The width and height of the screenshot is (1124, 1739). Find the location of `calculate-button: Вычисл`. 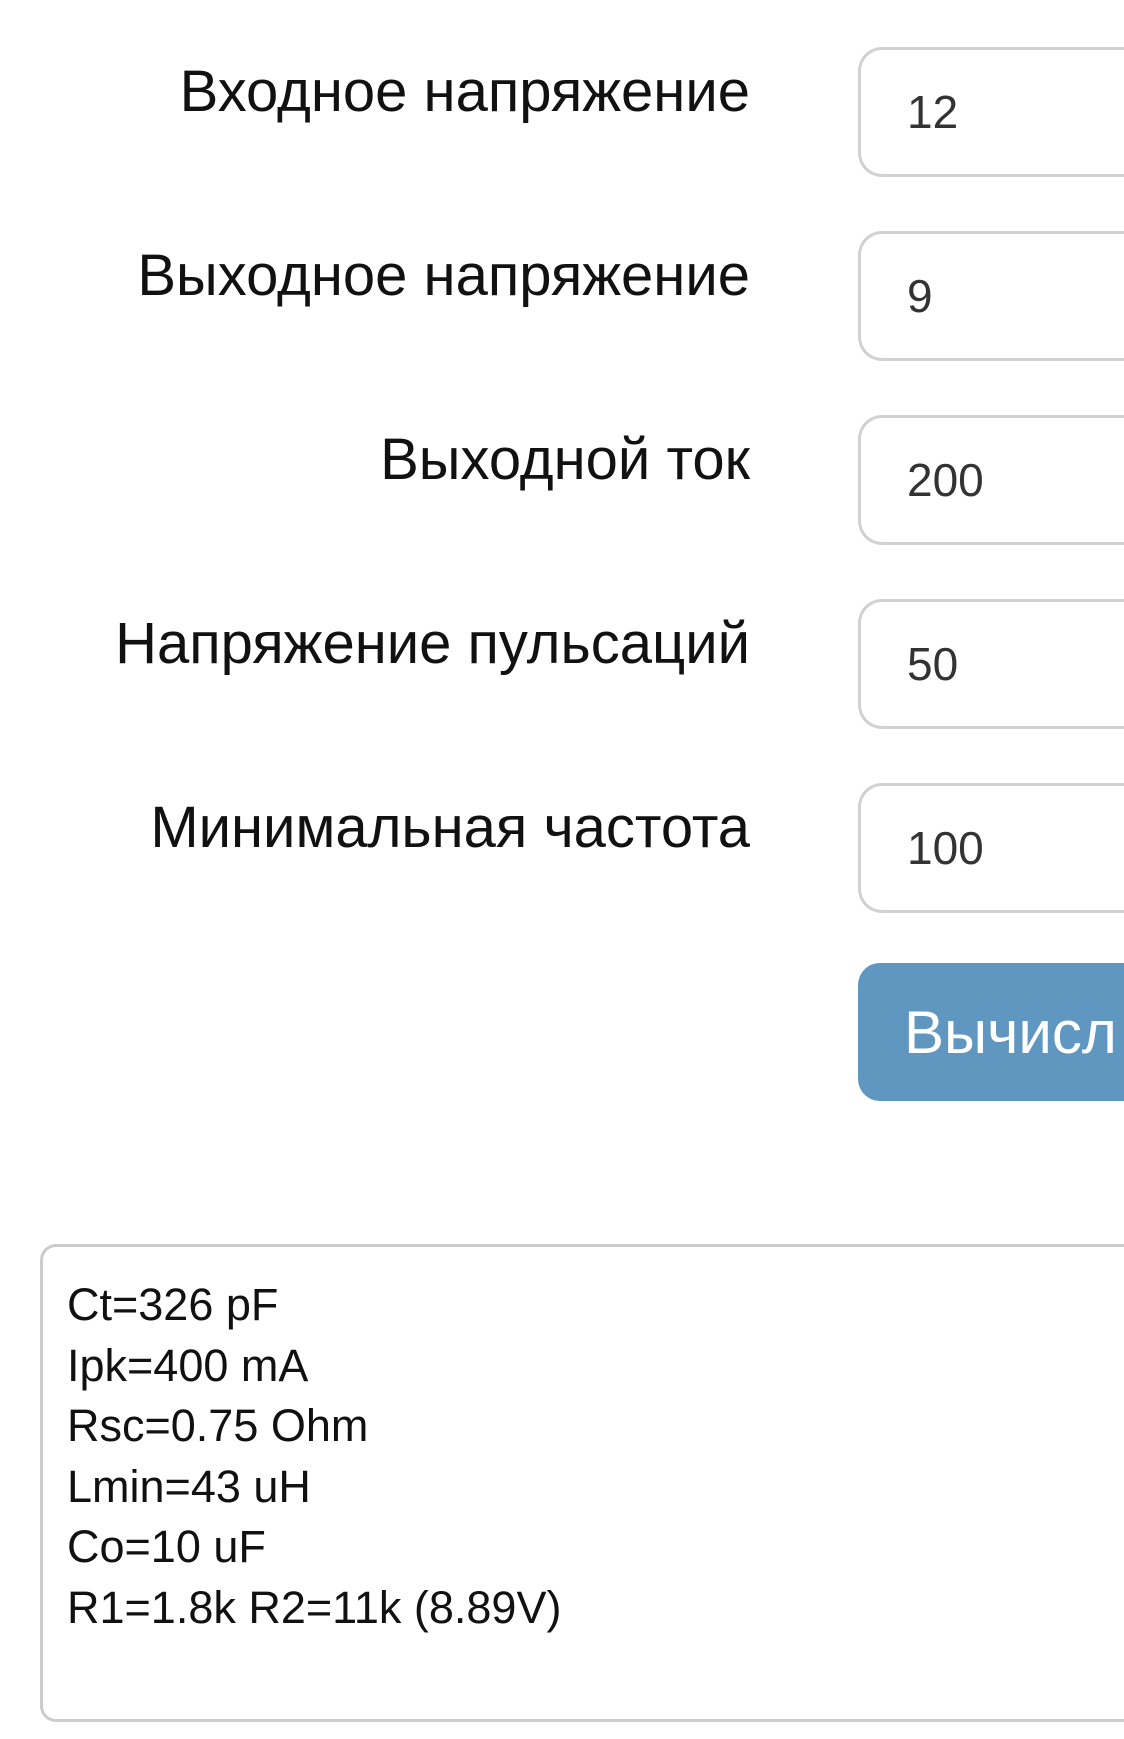

calculate-button: Вычисл is located at coordinates (991, 1032).